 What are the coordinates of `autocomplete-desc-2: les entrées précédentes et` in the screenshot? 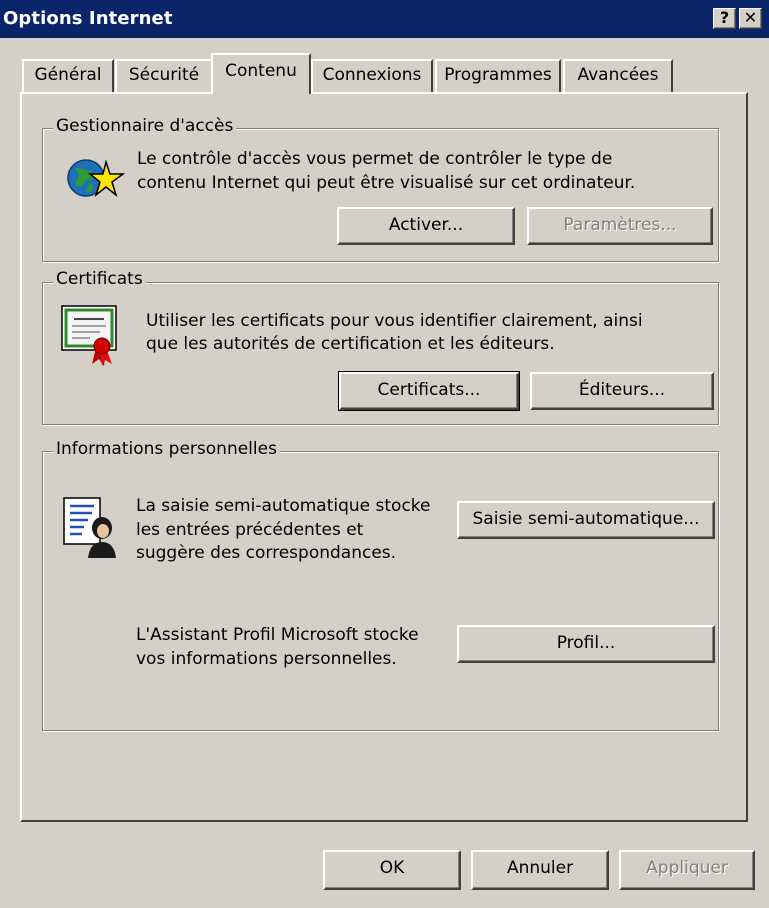 It's located at (250, 530).